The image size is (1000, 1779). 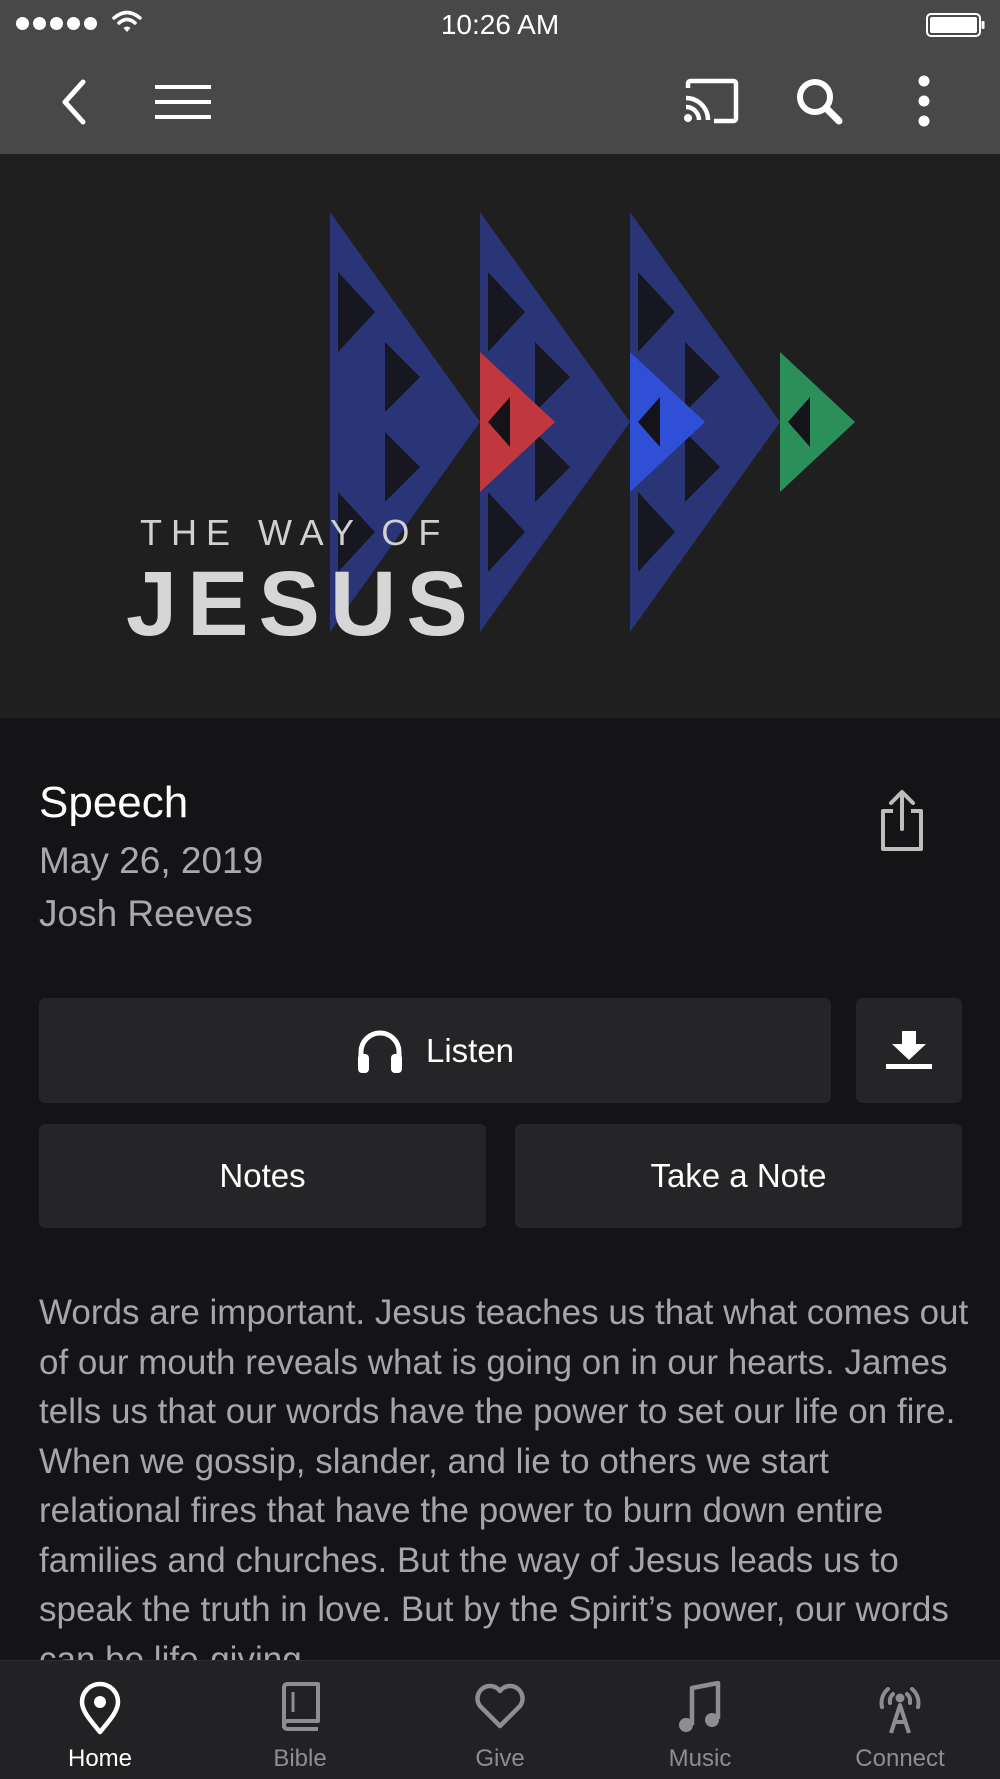 I want to click on tab-home: Home, so click(x=100, y=1720).